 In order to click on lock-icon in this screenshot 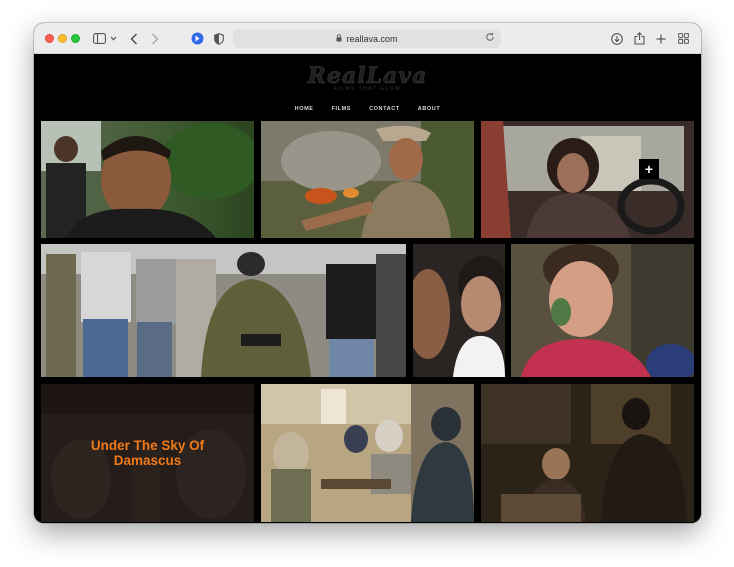, I will do `click(339, 38)`.